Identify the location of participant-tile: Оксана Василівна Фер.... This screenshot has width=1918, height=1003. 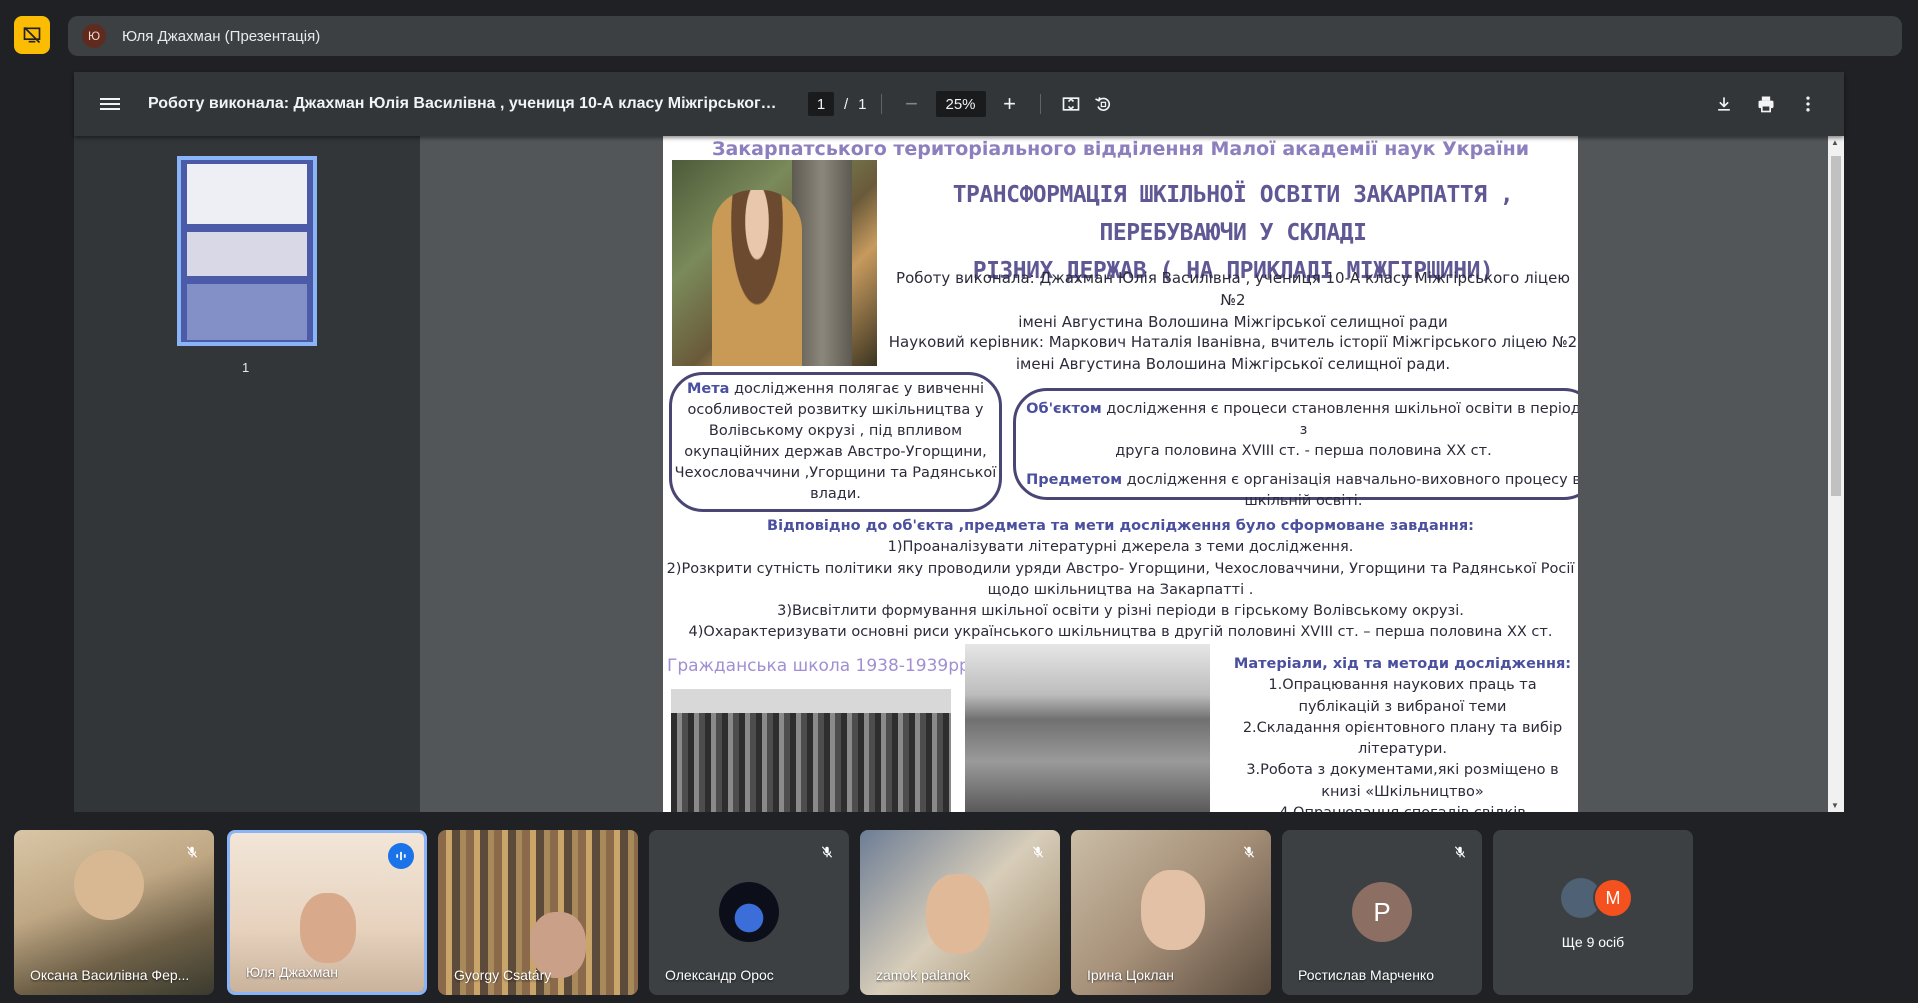
(114, 912).